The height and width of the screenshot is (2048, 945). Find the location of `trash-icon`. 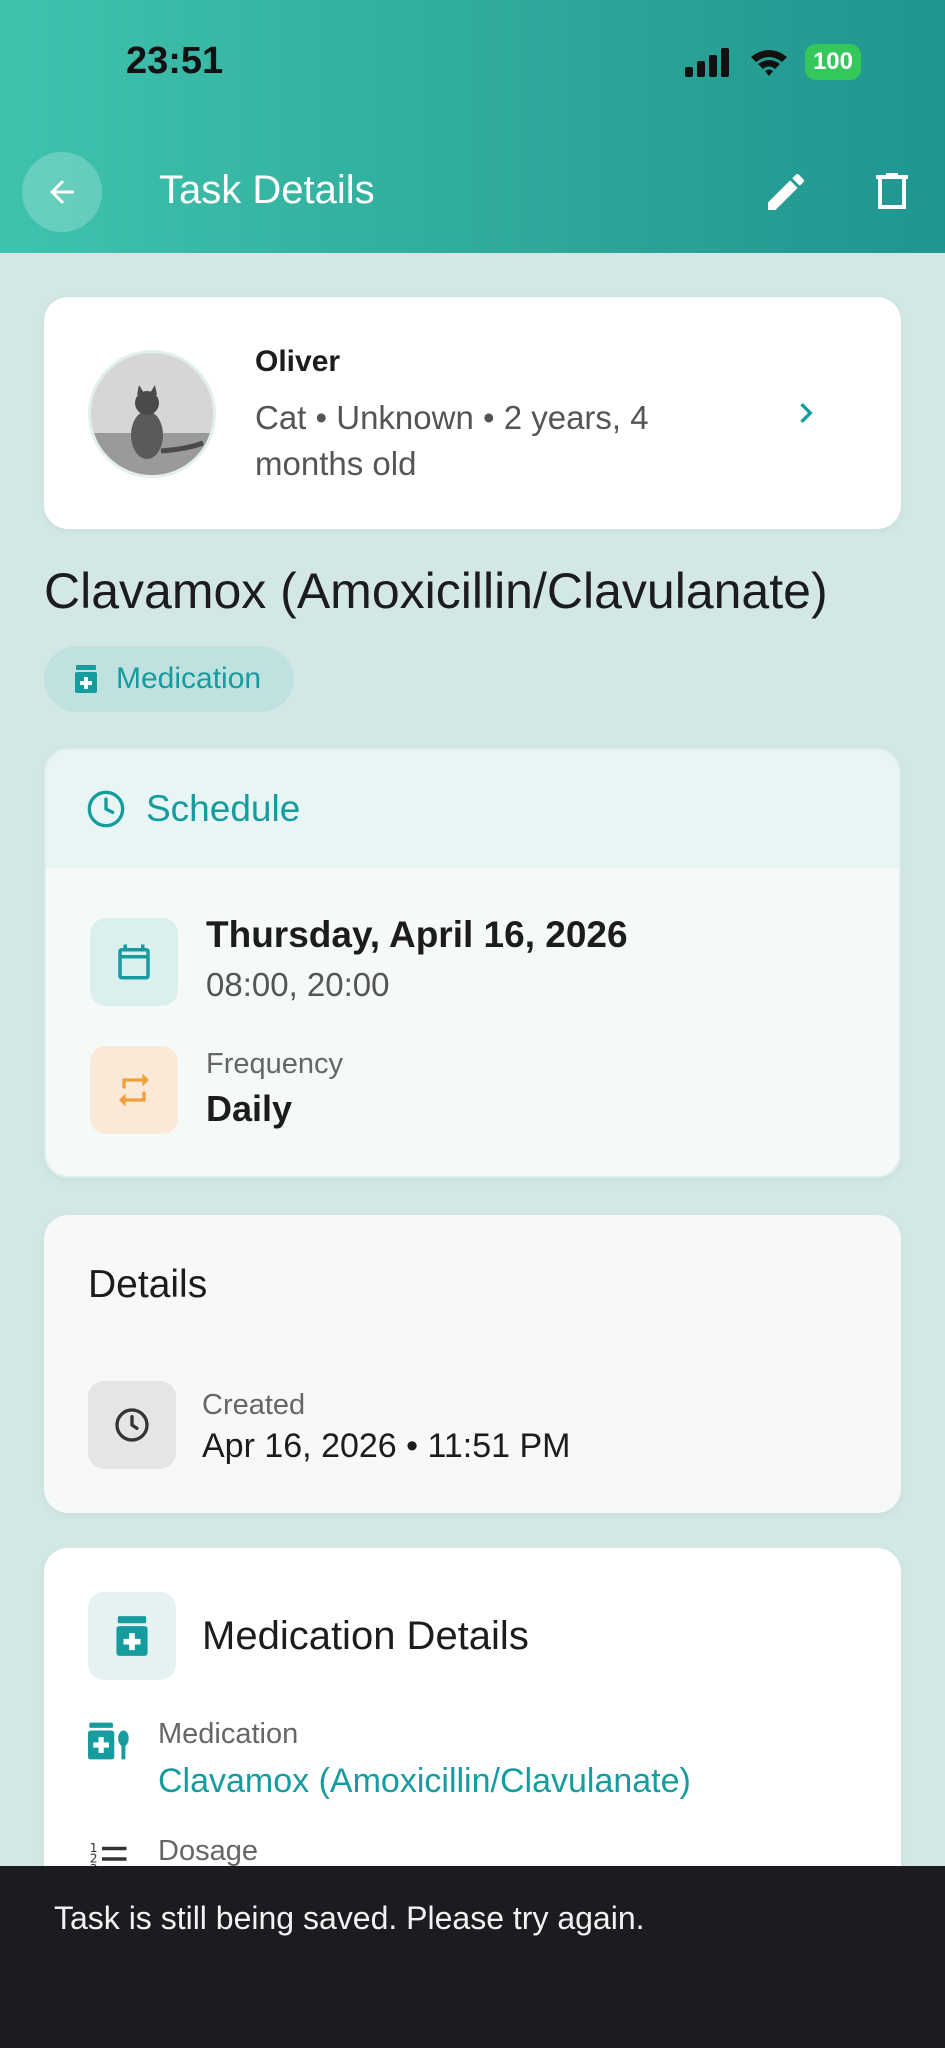

trash-icon is located at coordinates (892, 191).